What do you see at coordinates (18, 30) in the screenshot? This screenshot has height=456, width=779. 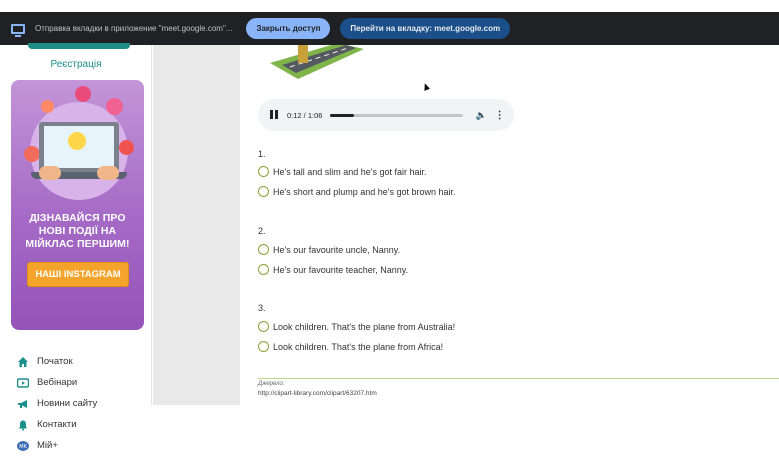 I see `screen-share-icon` at bounding box center [18, 30].